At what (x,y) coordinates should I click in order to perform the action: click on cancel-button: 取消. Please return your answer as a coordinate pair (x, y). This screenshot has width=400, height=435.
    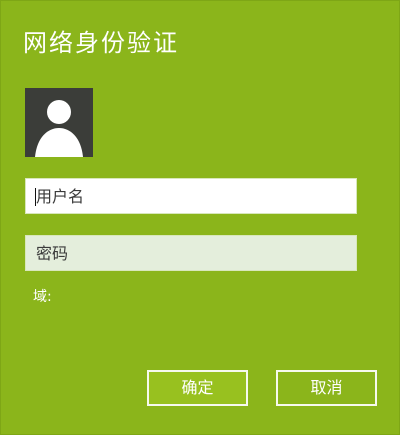
    Looking at the image, I should click on (326, 388).